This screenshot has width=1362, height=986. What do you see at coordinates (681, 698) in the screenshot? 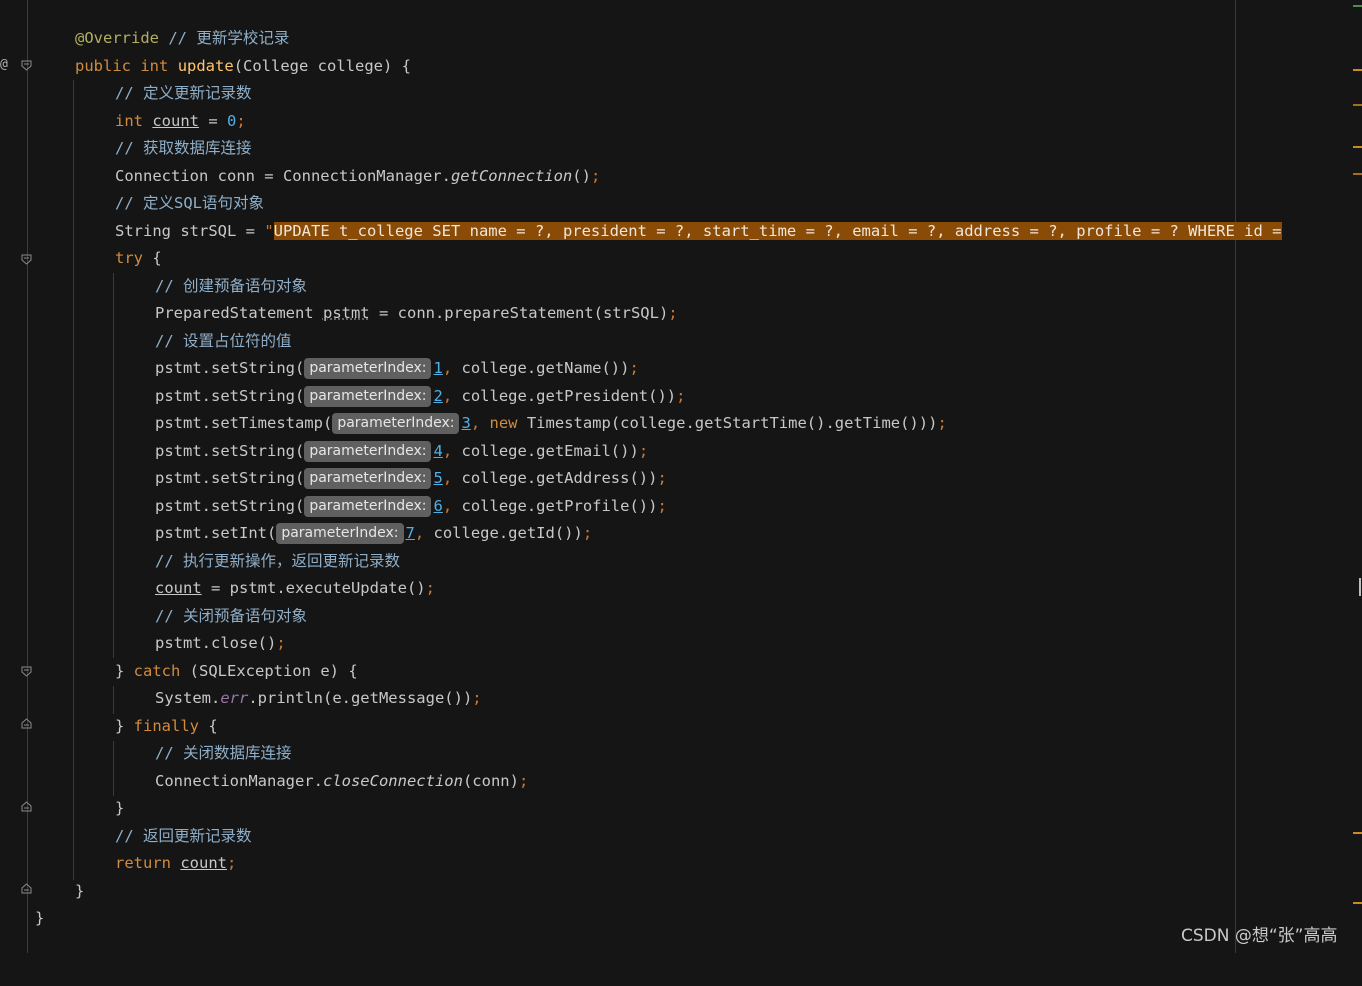
I see `code-line: System.err.println(e.getMessage());` at bounding box center [681, 698].